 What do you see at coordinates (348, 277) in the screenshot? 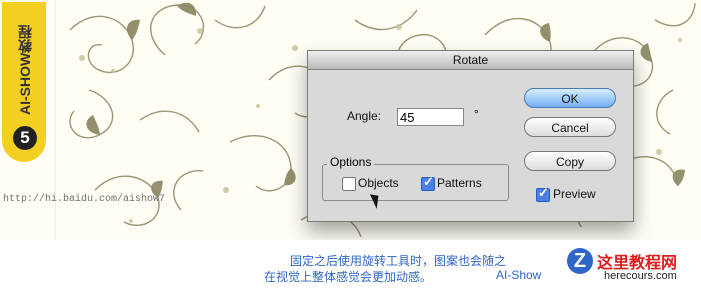
I see `caption-line-2: 在视觉上整体感觉会更加动感。` at bounding box center [348, 277].